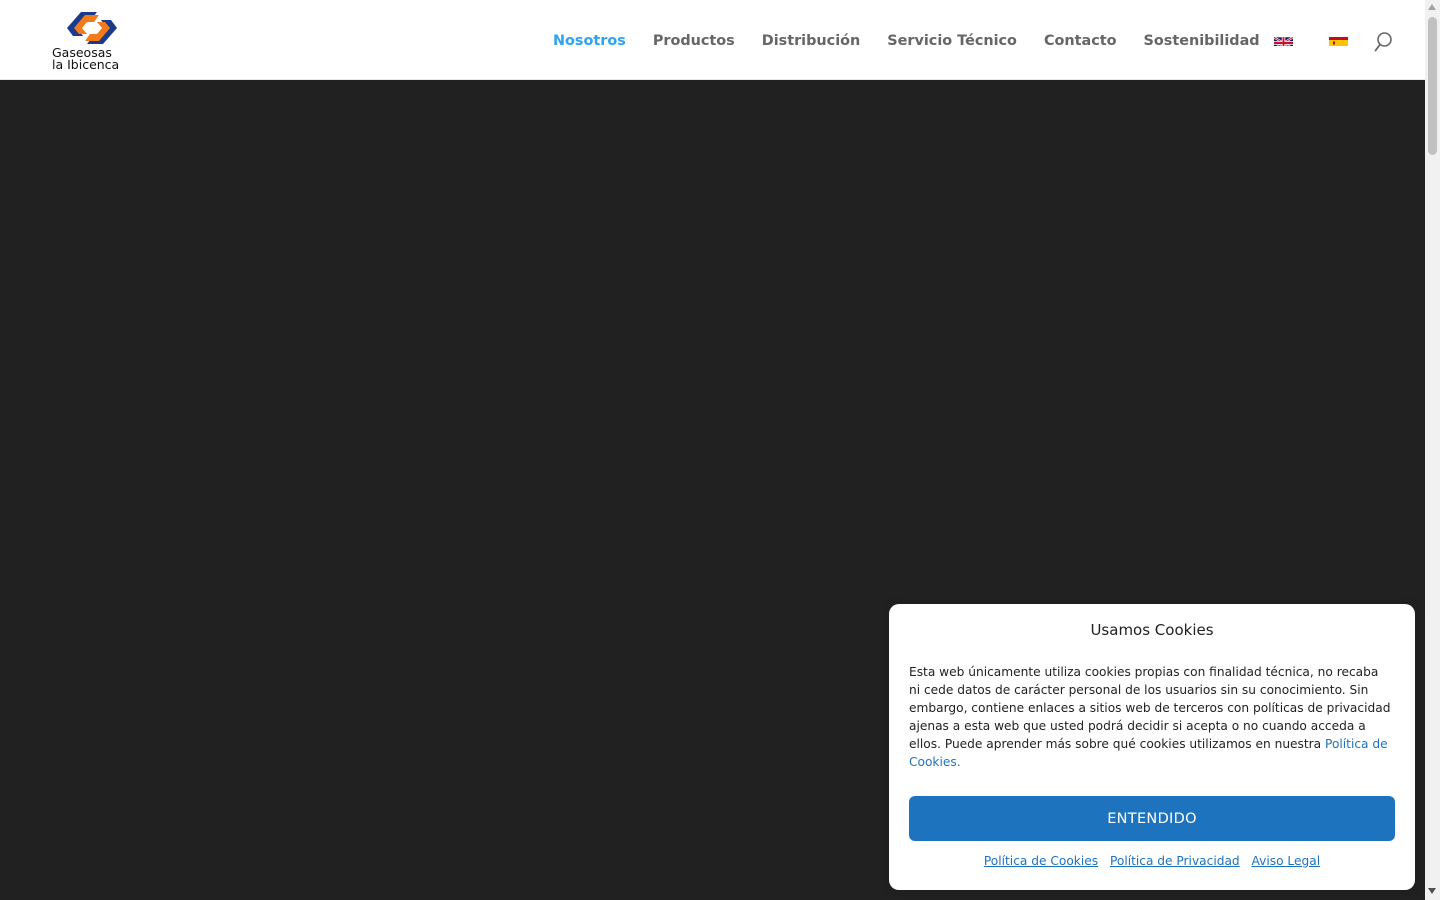  What do you see at coordinates (1338, 40) in the screenshot?
I see `flag-spain-icon` at bounding box center [1338, 40].